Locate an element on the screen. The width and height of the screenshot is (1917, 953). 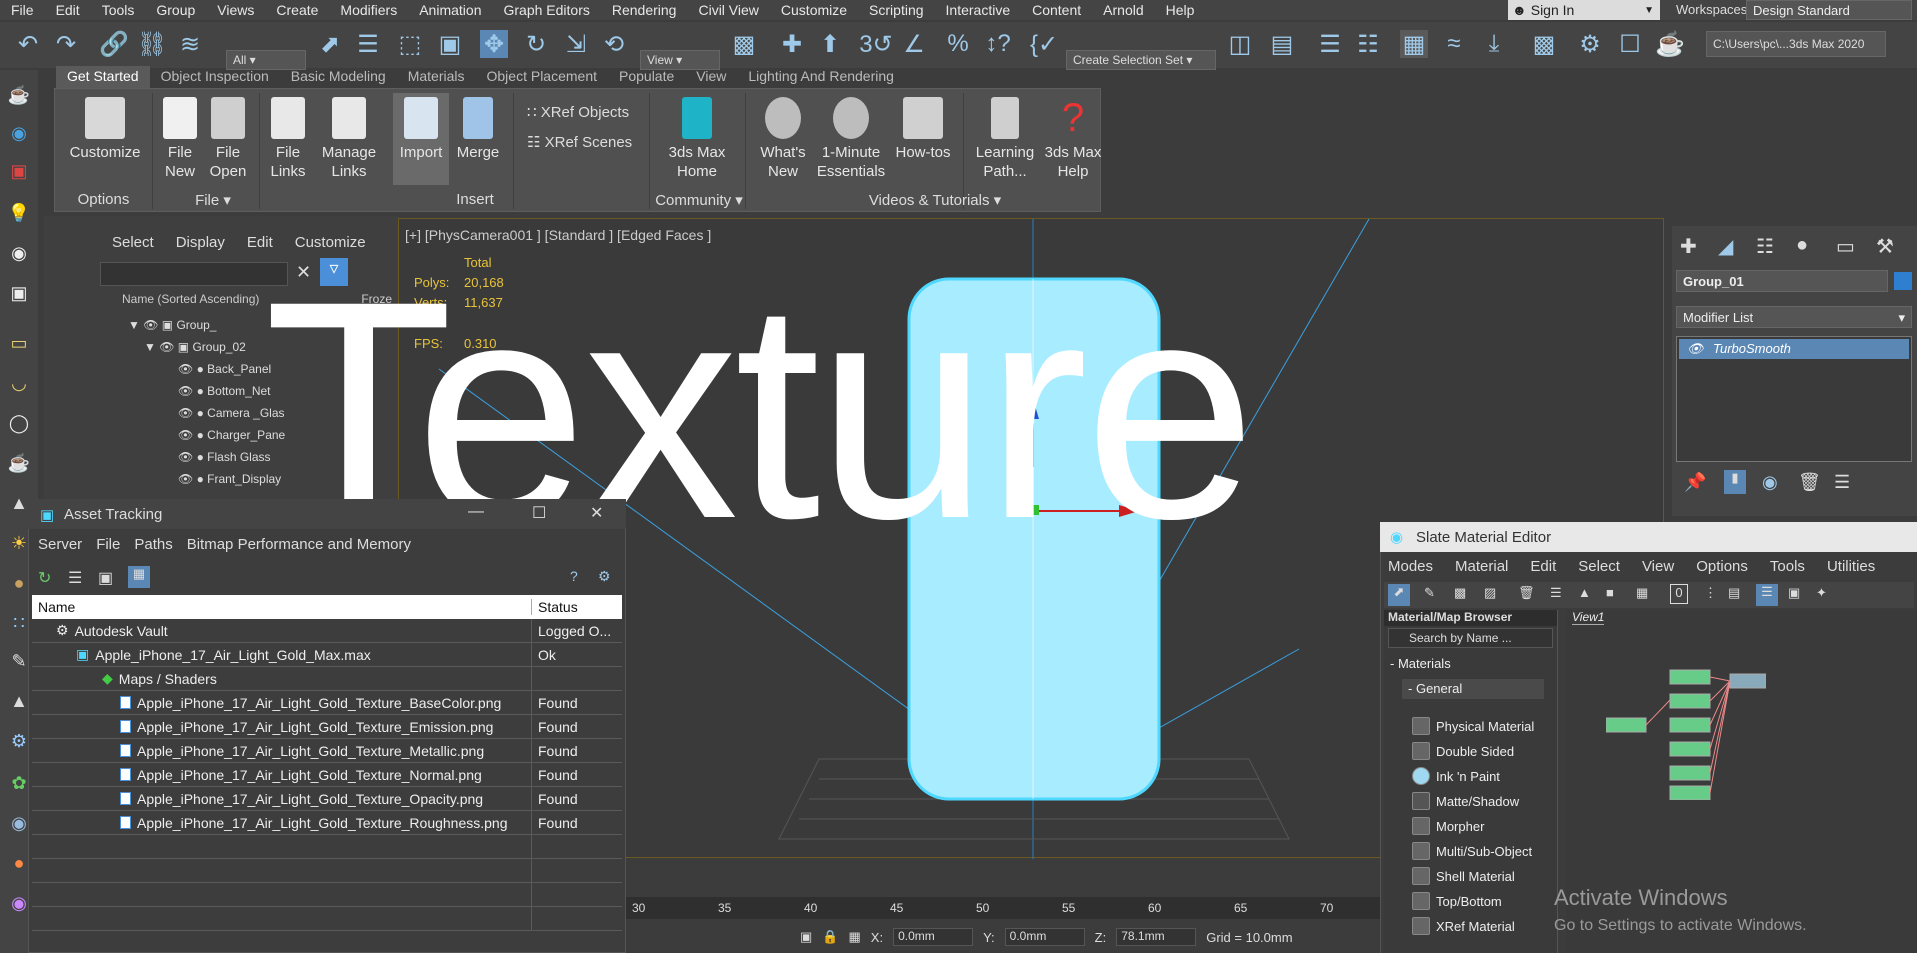
xref-objects-button: ∷ XRef Objects is located at coordinates (578, 112).